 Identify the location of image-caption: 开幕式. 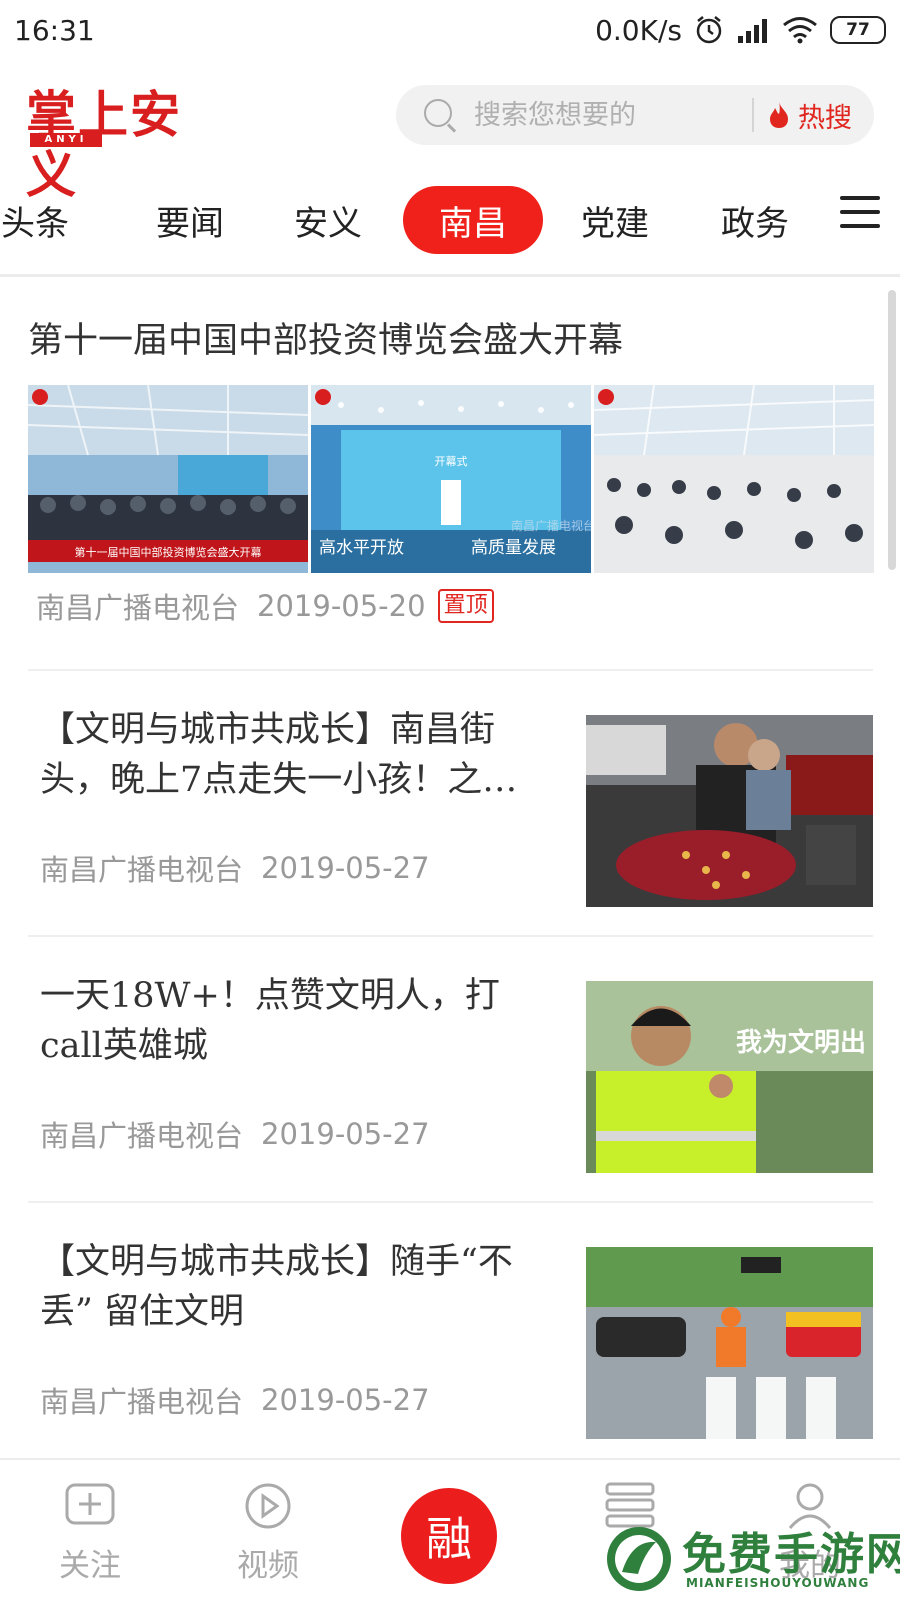
(451, 461).